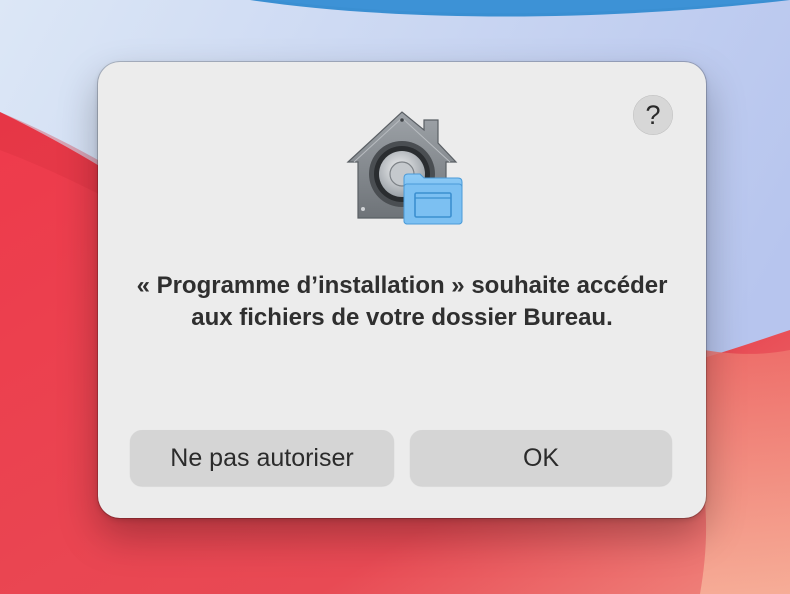 Image resolution: width=790 pixels, height=594 pixels. I want to click on ok-button: OK, so click(541, 458).